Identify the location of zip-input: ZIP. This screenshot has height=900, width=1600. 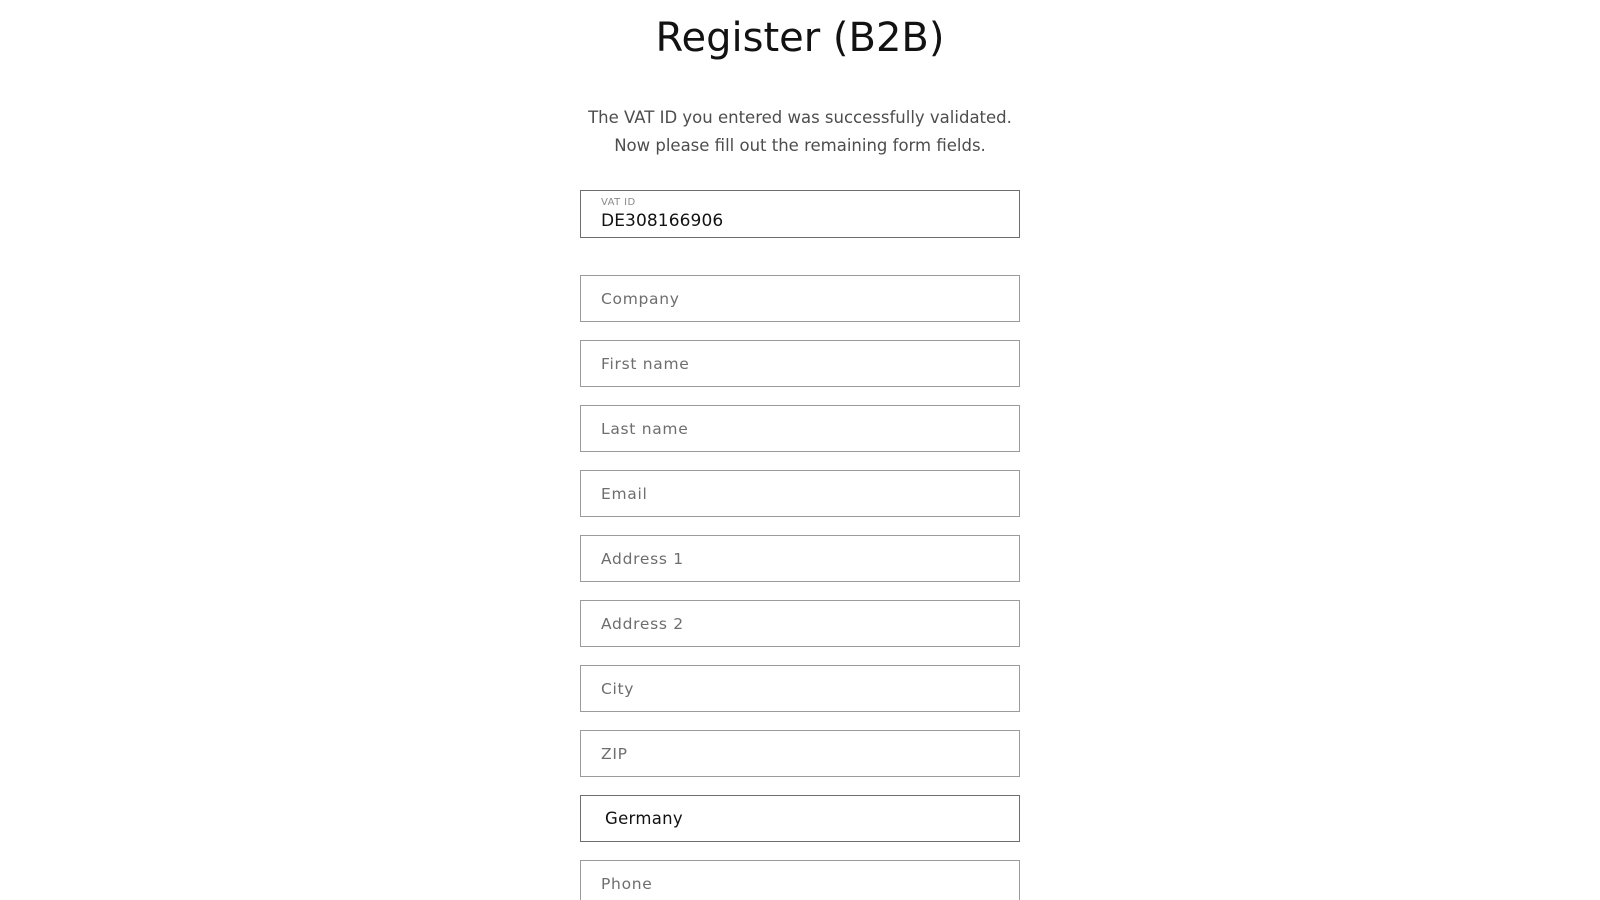
(800, 753).